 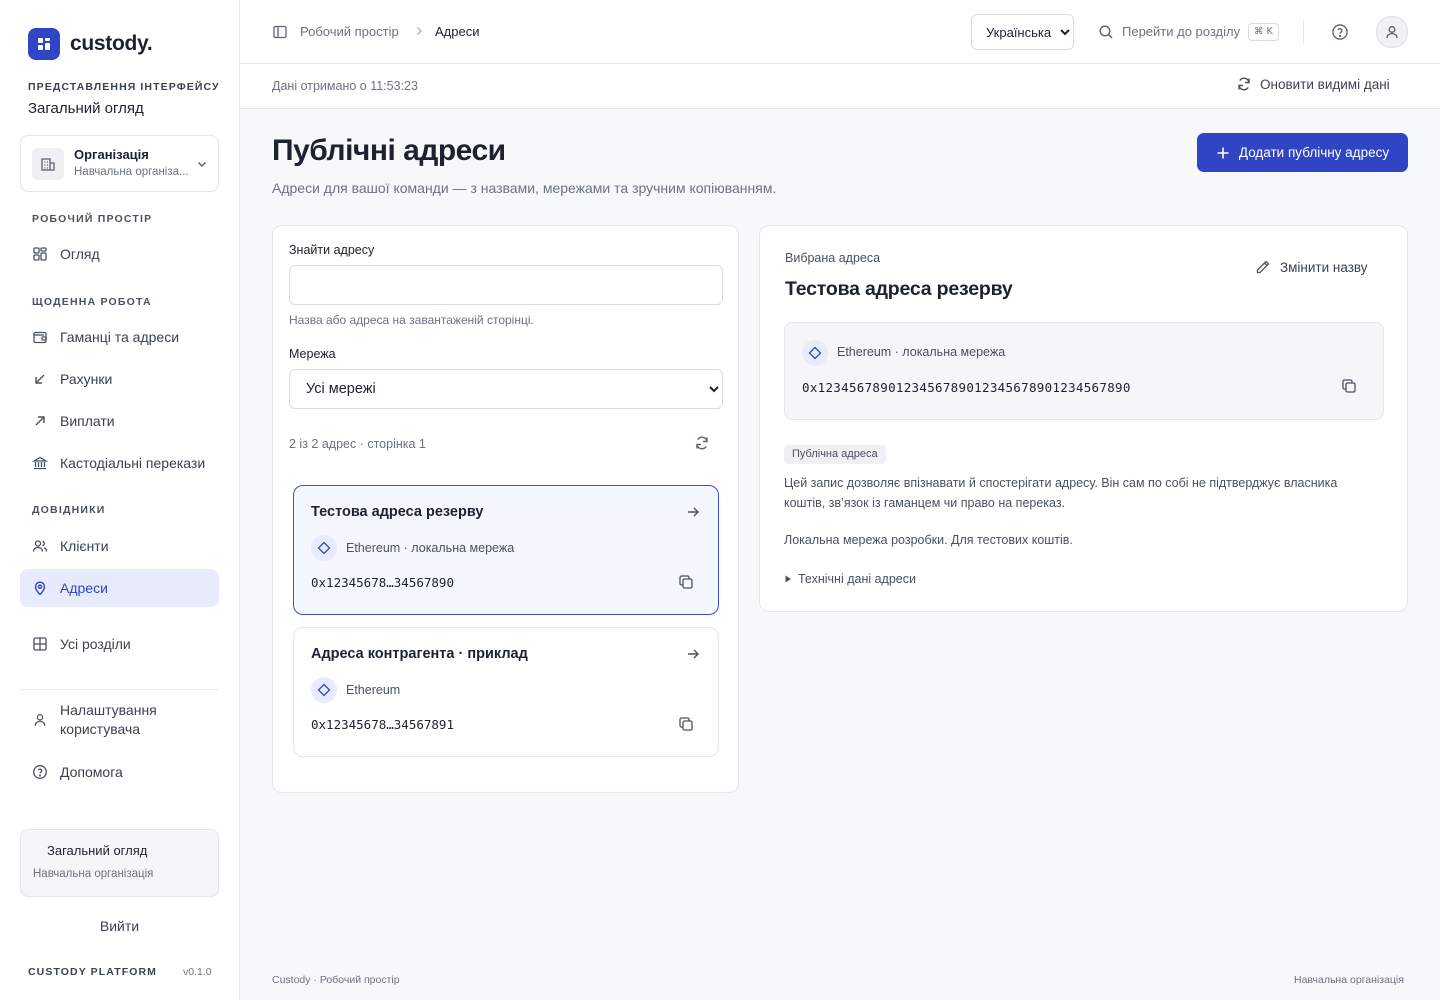 I want to click on sidebar-item-clients: Клієнти, so click(x=119, y=546).